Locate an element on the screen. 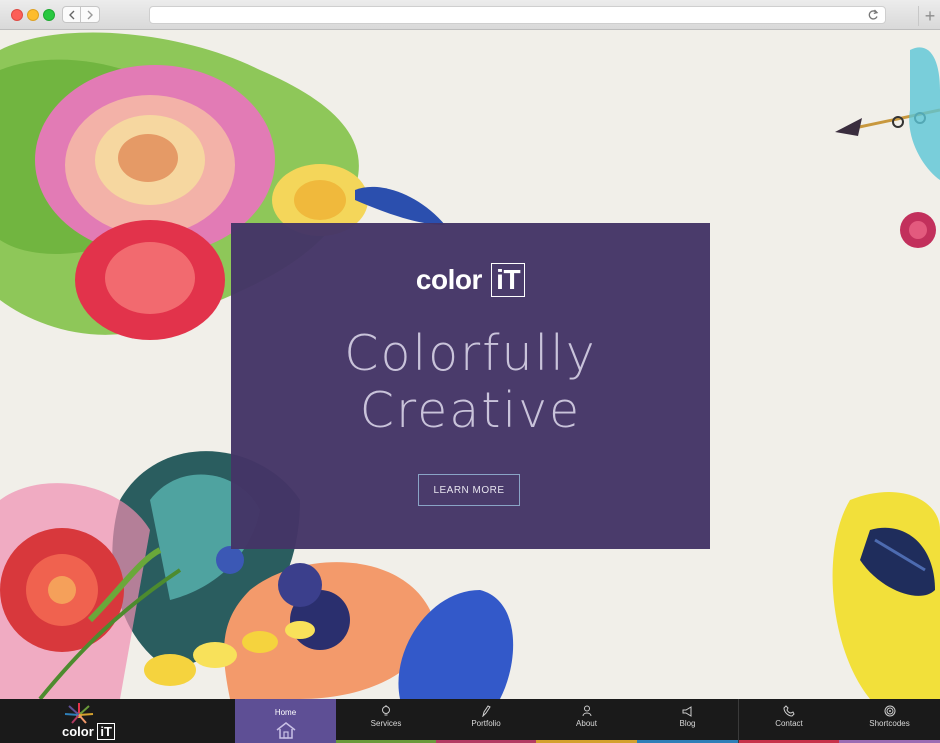 The image size is (940, 743). color-burst-icon is located at coordinates (79, 713).